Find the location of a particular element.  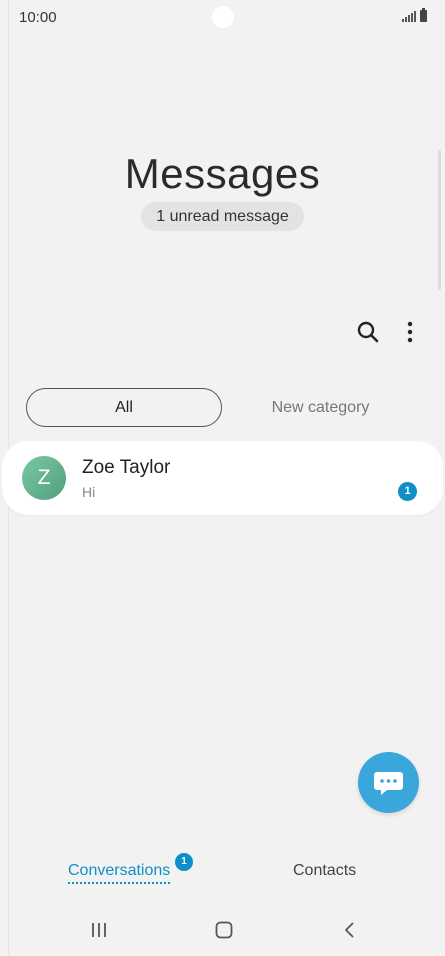

back-button is located at coordinates (350, 930).